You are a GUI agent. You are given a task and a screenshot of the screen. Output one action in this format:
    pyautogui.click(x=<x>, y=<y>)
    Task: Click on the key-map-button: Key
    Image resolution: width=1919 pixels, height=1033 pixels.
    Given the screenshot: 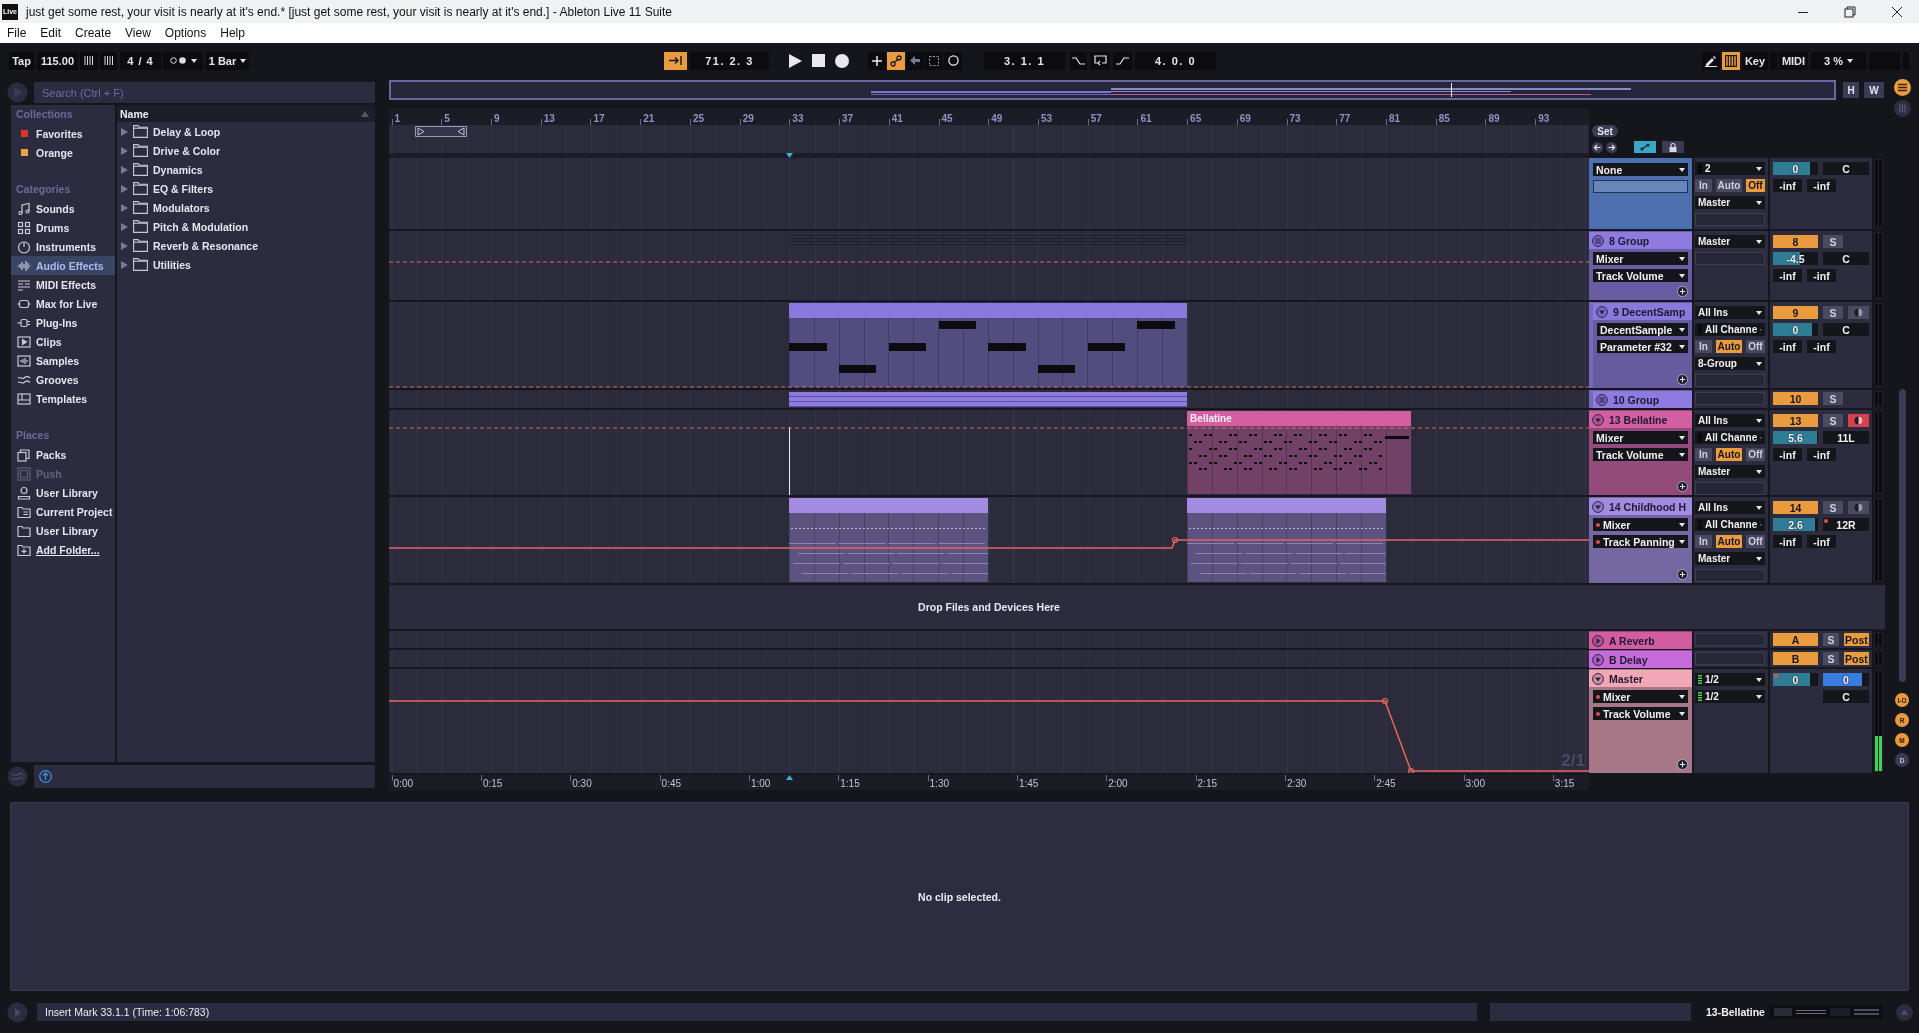 What is the action you would take?
    pyautogui.click(x=1755, y=60)
    